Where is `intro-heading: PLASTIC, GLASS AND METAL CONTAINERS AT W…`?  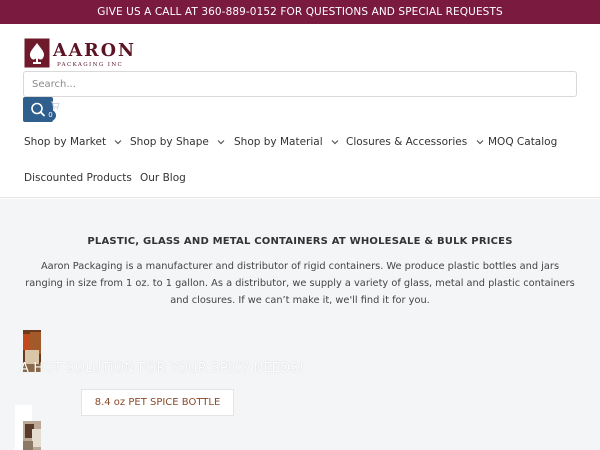 intro-heading: PLASTIC, GLASS AND METAL CONTAINERS AT W… is located at coordinates (300, 241).